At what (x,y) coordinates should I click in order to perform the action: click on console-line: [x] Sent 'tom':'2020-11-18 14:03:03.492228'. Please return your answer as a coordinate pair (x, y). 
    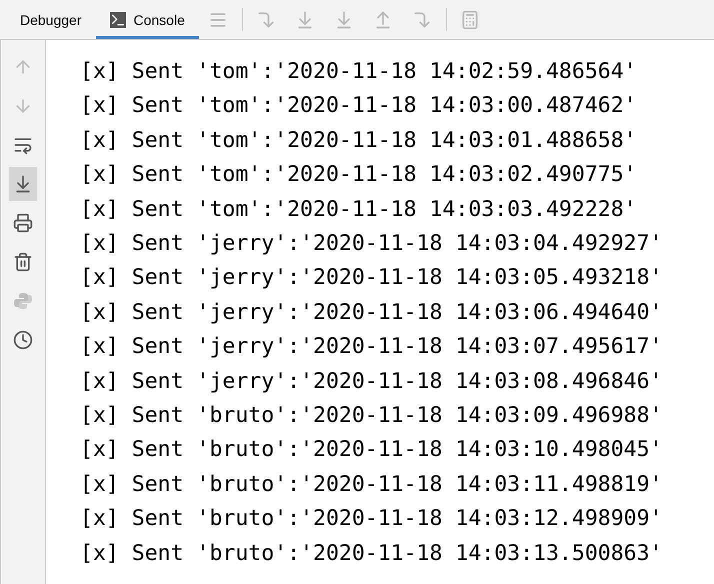
    Looking at the image, I should click on (358, 210).